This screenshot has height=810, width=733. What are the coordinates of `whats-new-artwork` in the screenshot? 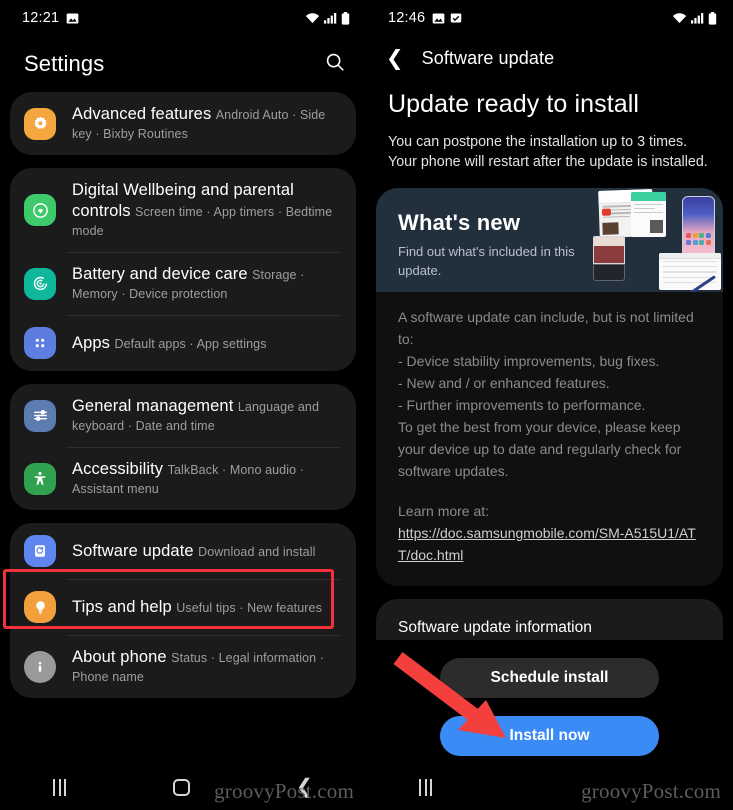 It's located at (641, 240).